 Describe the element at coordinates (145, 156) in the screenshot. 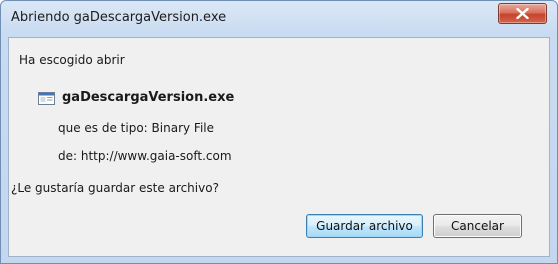

I see `file-source-text: de: http://www.gaia-soft.com` at that location.